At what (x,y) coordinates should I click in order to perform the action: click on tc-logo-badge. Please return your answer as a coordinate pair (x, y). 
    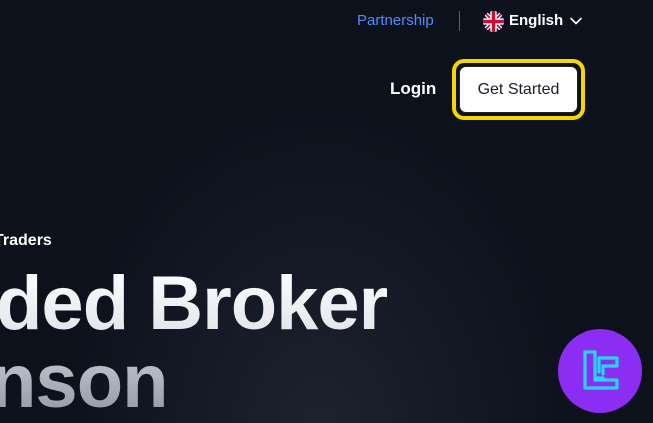
    Looking at the image, I should click on (600, 371).